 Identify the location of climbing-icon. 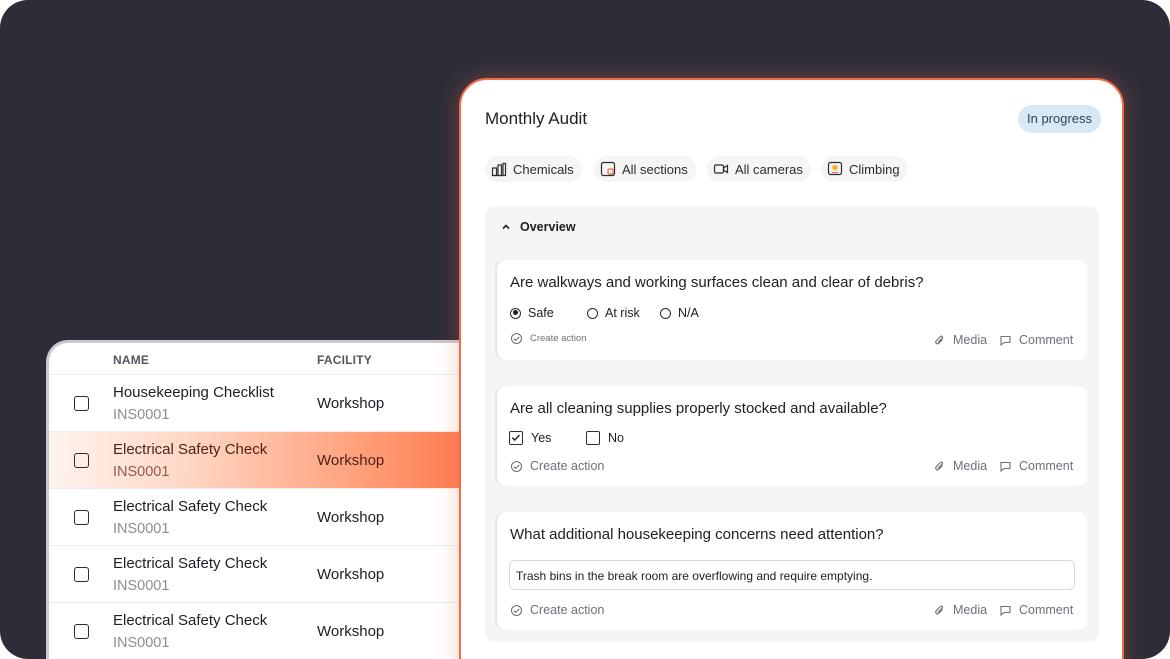
(835, 168).